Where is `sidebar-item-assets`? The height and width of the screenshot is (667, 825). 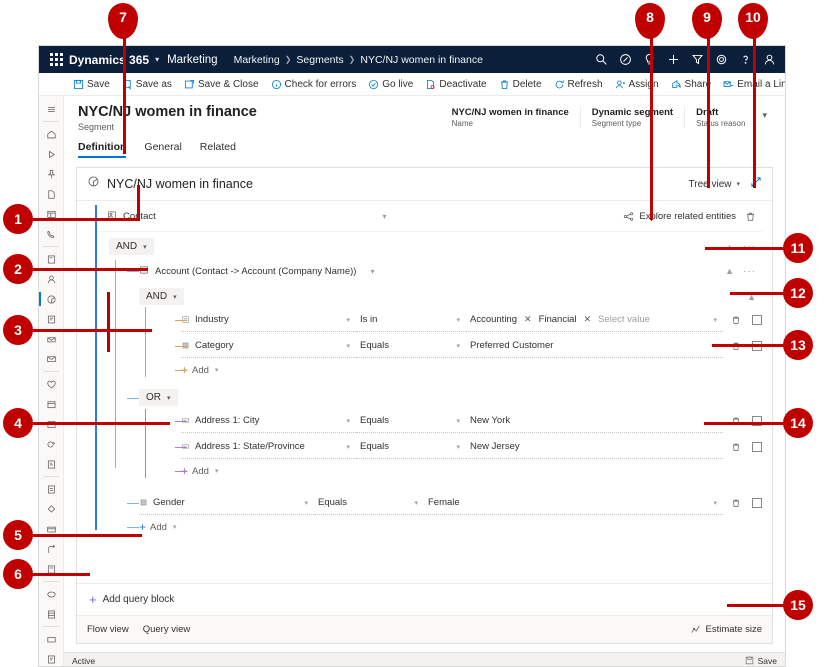
sidebar-item-assets is located at coordinates (51, 614).